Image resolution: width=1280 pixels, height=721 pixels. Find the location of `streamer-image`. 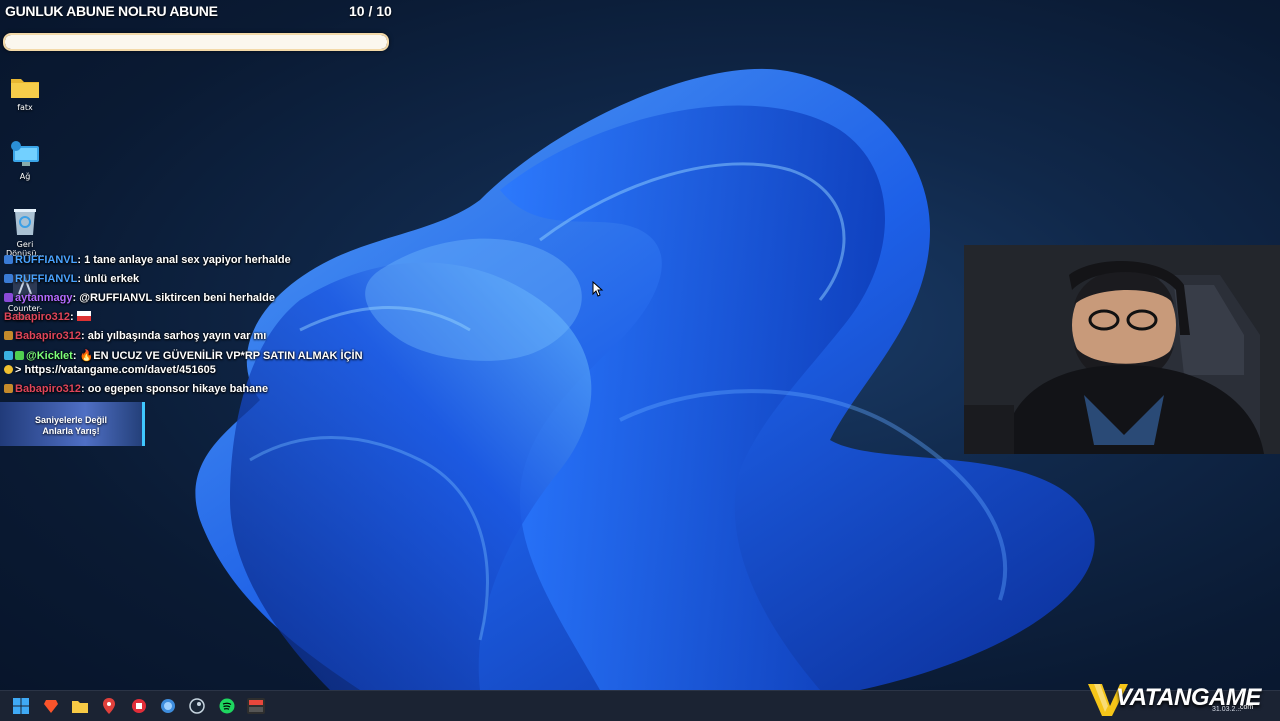

streamer-image is located at coordinates (1122, 349).